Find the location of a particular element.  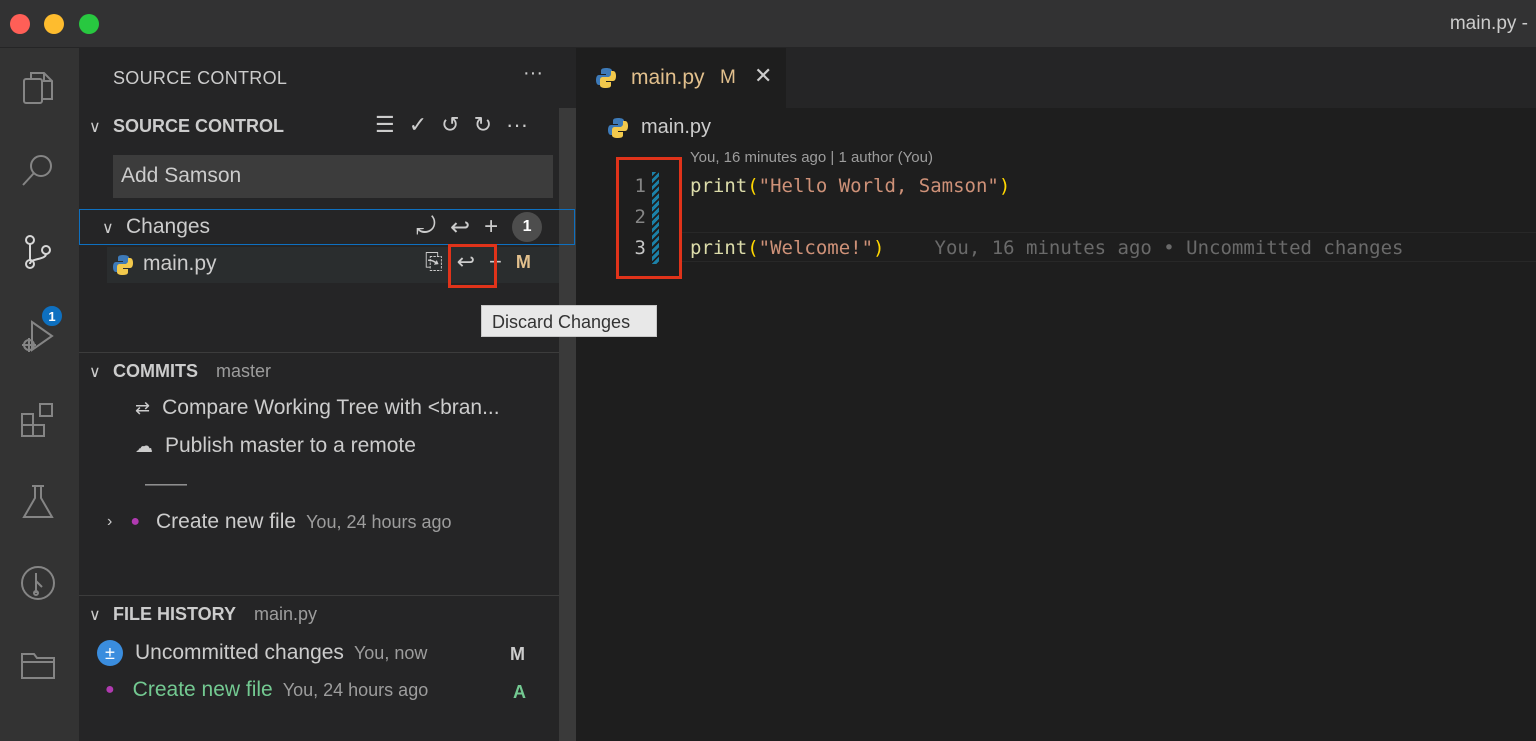

tab-main-py: main.py M ✕ is located at coordinates (681, 78).